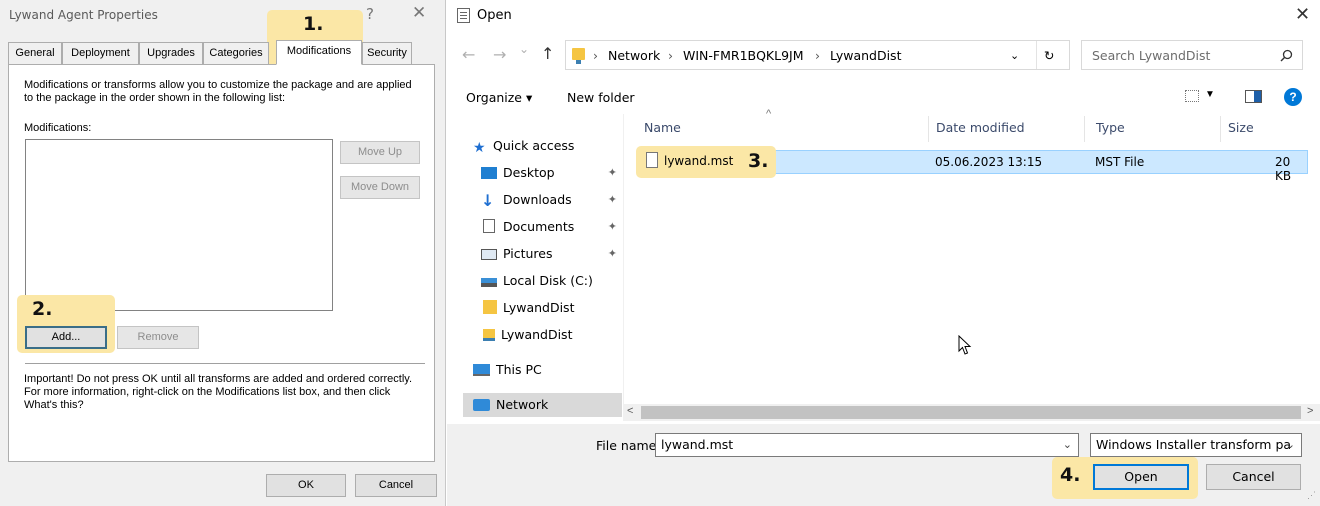  I want to click on download-icon: ↓, so click(488, 200).